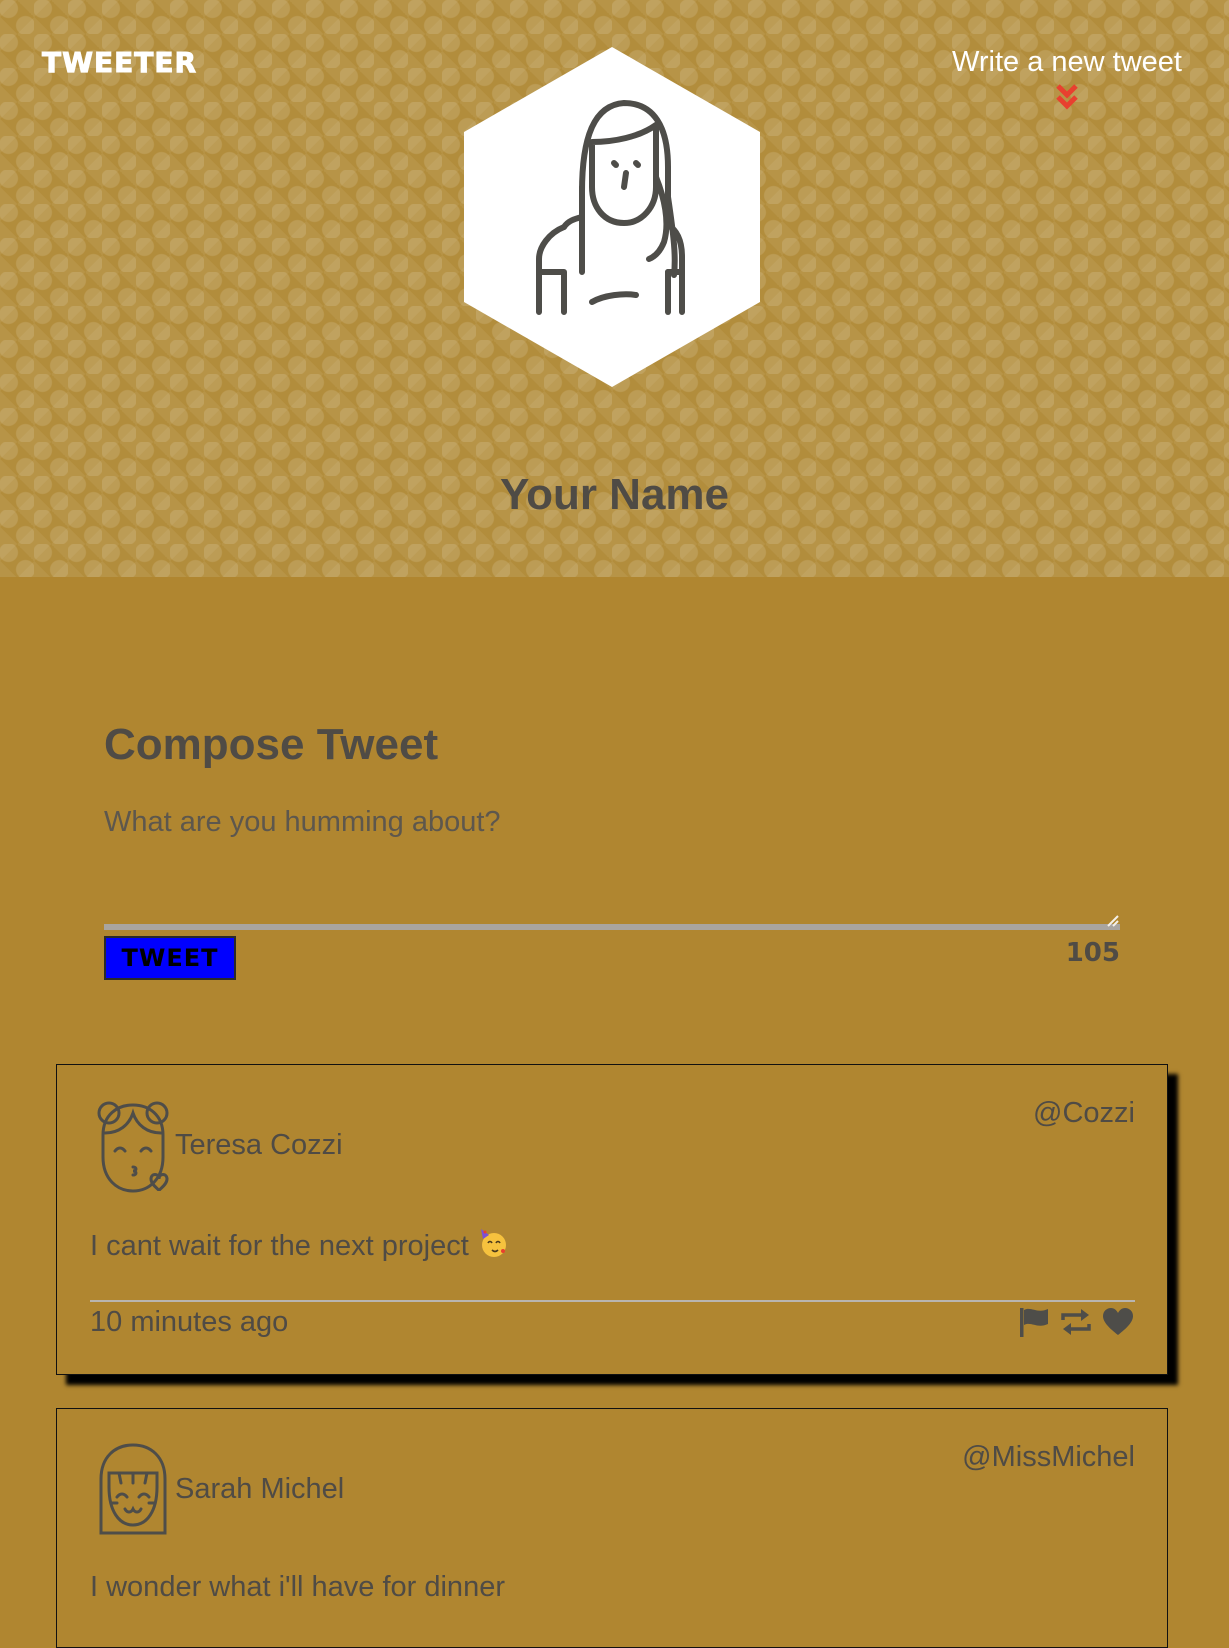 Image resolution: width=1229 pixels, height=1648 pixels. Describe the element at coordinates (259, 1489) in the screenshot. I see `tweet-author-name: Sarah Michel` at that location.